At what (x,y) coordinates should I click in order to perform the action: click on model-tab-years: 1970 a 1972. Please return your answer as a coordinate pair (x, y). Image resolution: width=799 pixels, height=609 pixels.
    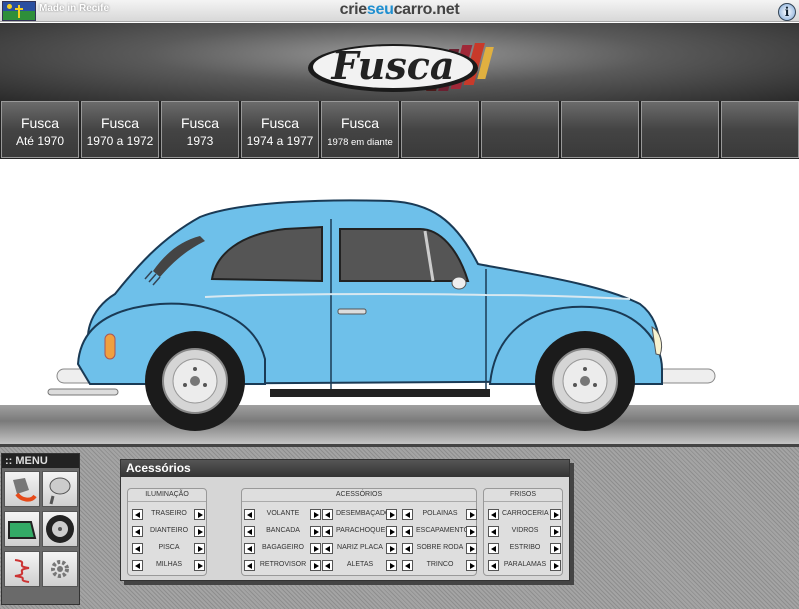
    Looking at the image, I should click on (120, 141).